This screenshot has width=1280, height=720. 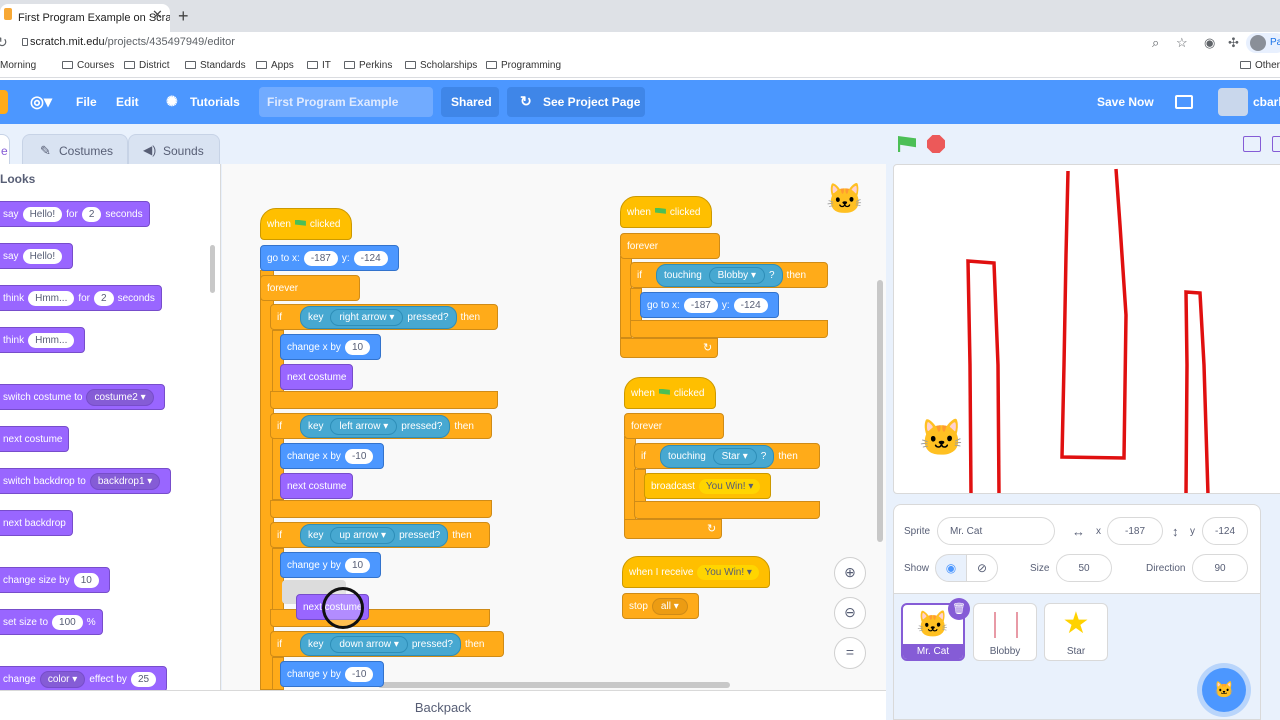 I want to click on show-hidden-icon: ⊘, so click(x=982, y=568).